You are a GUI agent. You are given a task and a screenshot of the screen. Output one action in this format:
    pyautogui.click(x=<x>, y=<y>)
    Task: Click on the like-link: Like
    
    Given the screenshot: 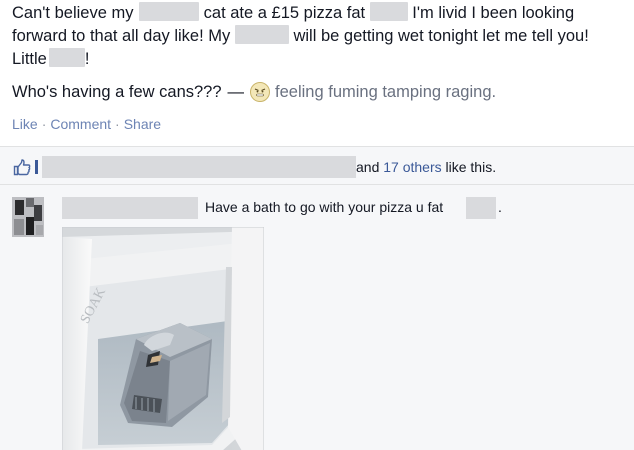 What is the action you would take?
    pyautogui.click(x=25, y=124)
    